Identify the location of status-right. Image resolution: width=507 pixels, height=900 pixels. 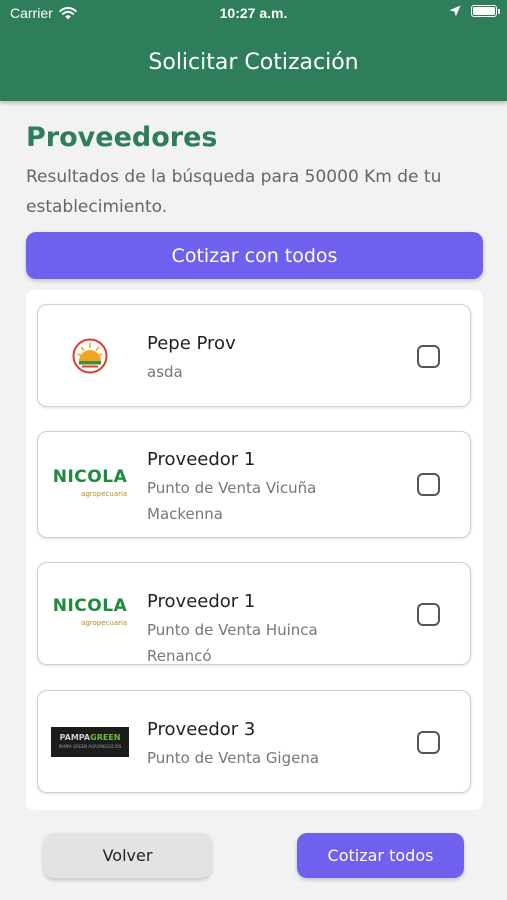
(474, 11).